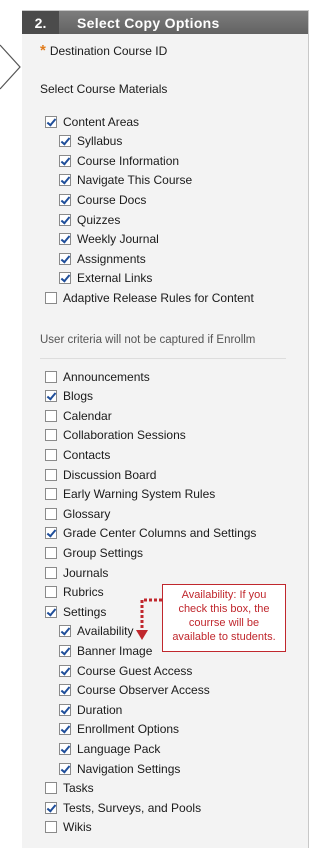 This screenshot has width=320, height=857. What do you see at coordinates (92, 121) in the screenshot?
I see `checkbox-row-content-areas: Content Areas` at bounding box center [92, 121].